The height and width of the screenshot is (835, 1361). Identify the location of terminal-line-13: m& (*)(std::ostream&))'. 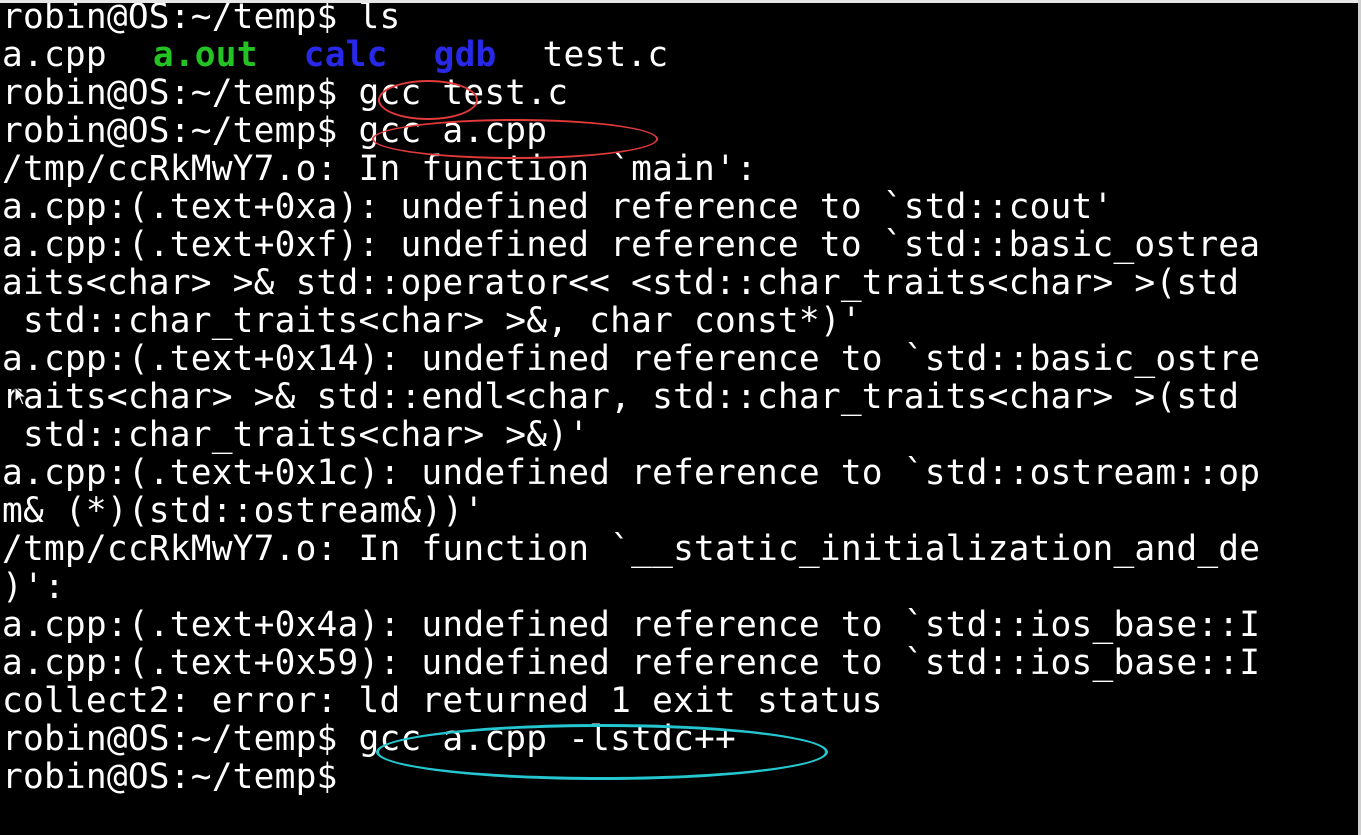
(243, 511).